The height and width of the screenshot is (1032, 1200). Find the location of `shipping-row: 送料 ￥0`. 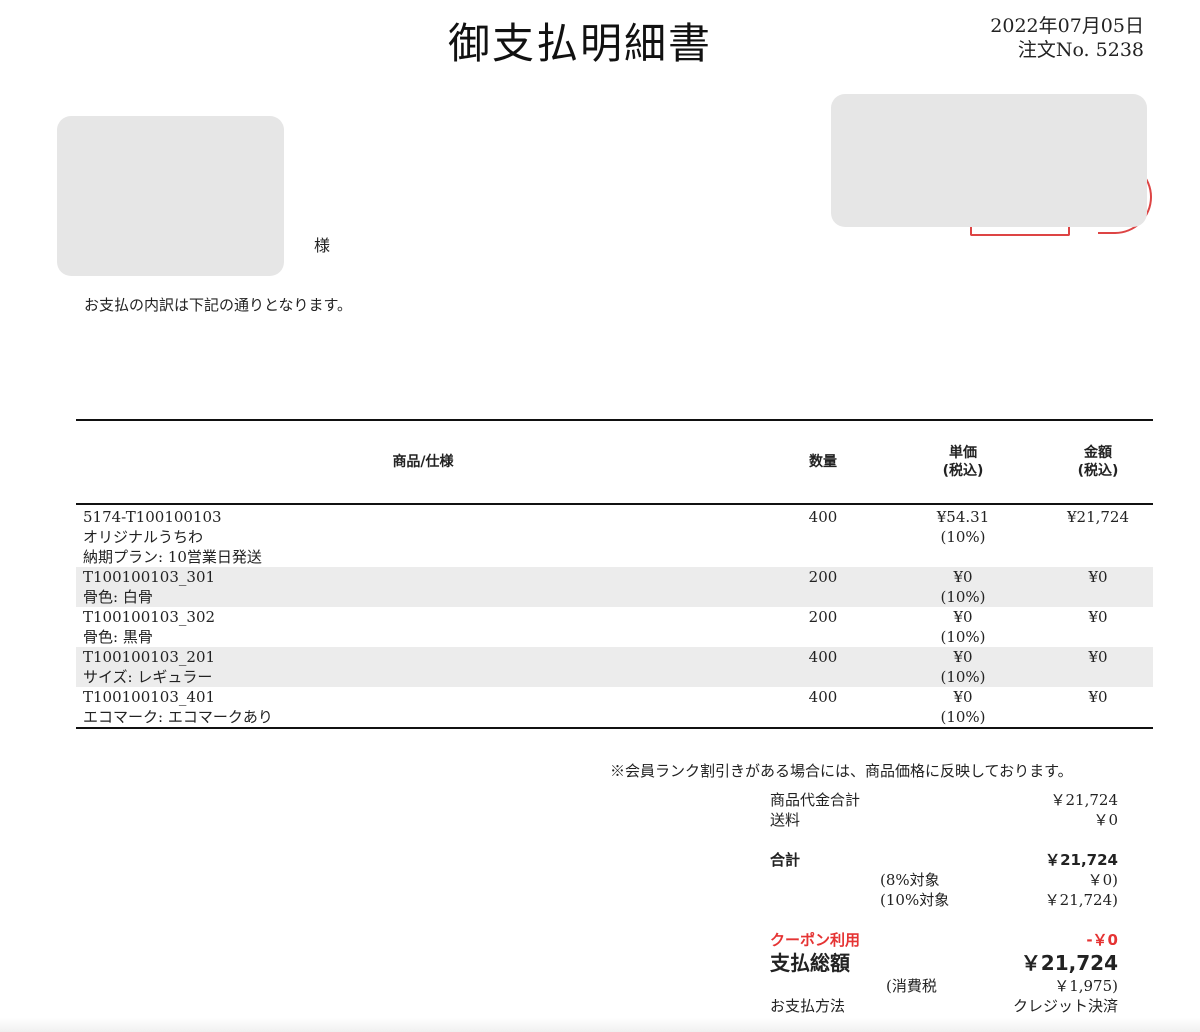

shipping-row: 送料 ￥0 is located at coordinates (944, 820).